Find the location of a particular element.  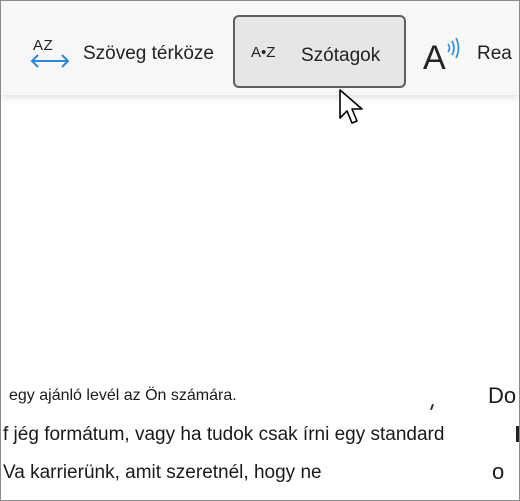

syllables-button: A•Z Szótagok is located at coordinates (319, 51).